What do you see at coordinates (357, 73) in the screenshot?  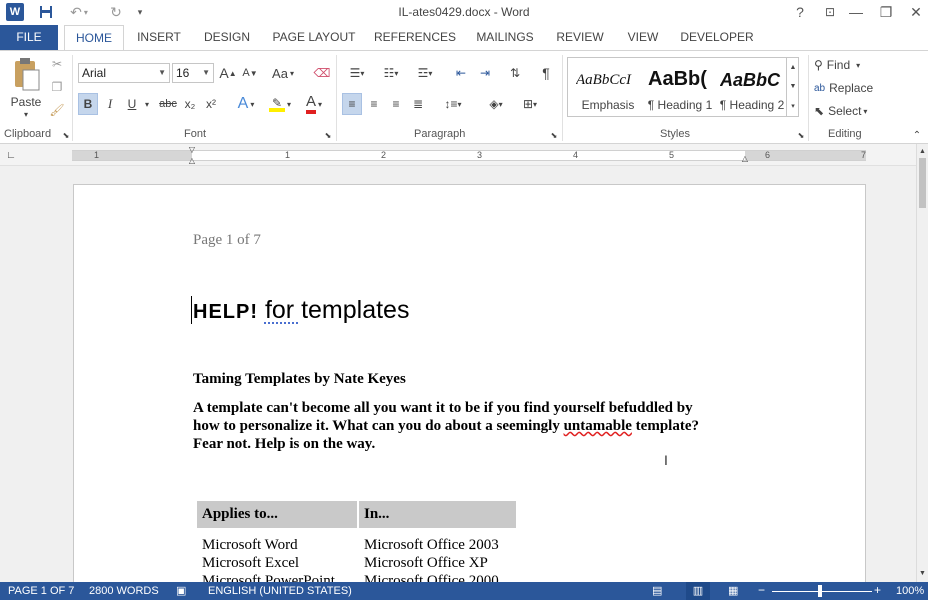 I see `bullets-icon: ☰ ▾` at bounding box center [357, 73].